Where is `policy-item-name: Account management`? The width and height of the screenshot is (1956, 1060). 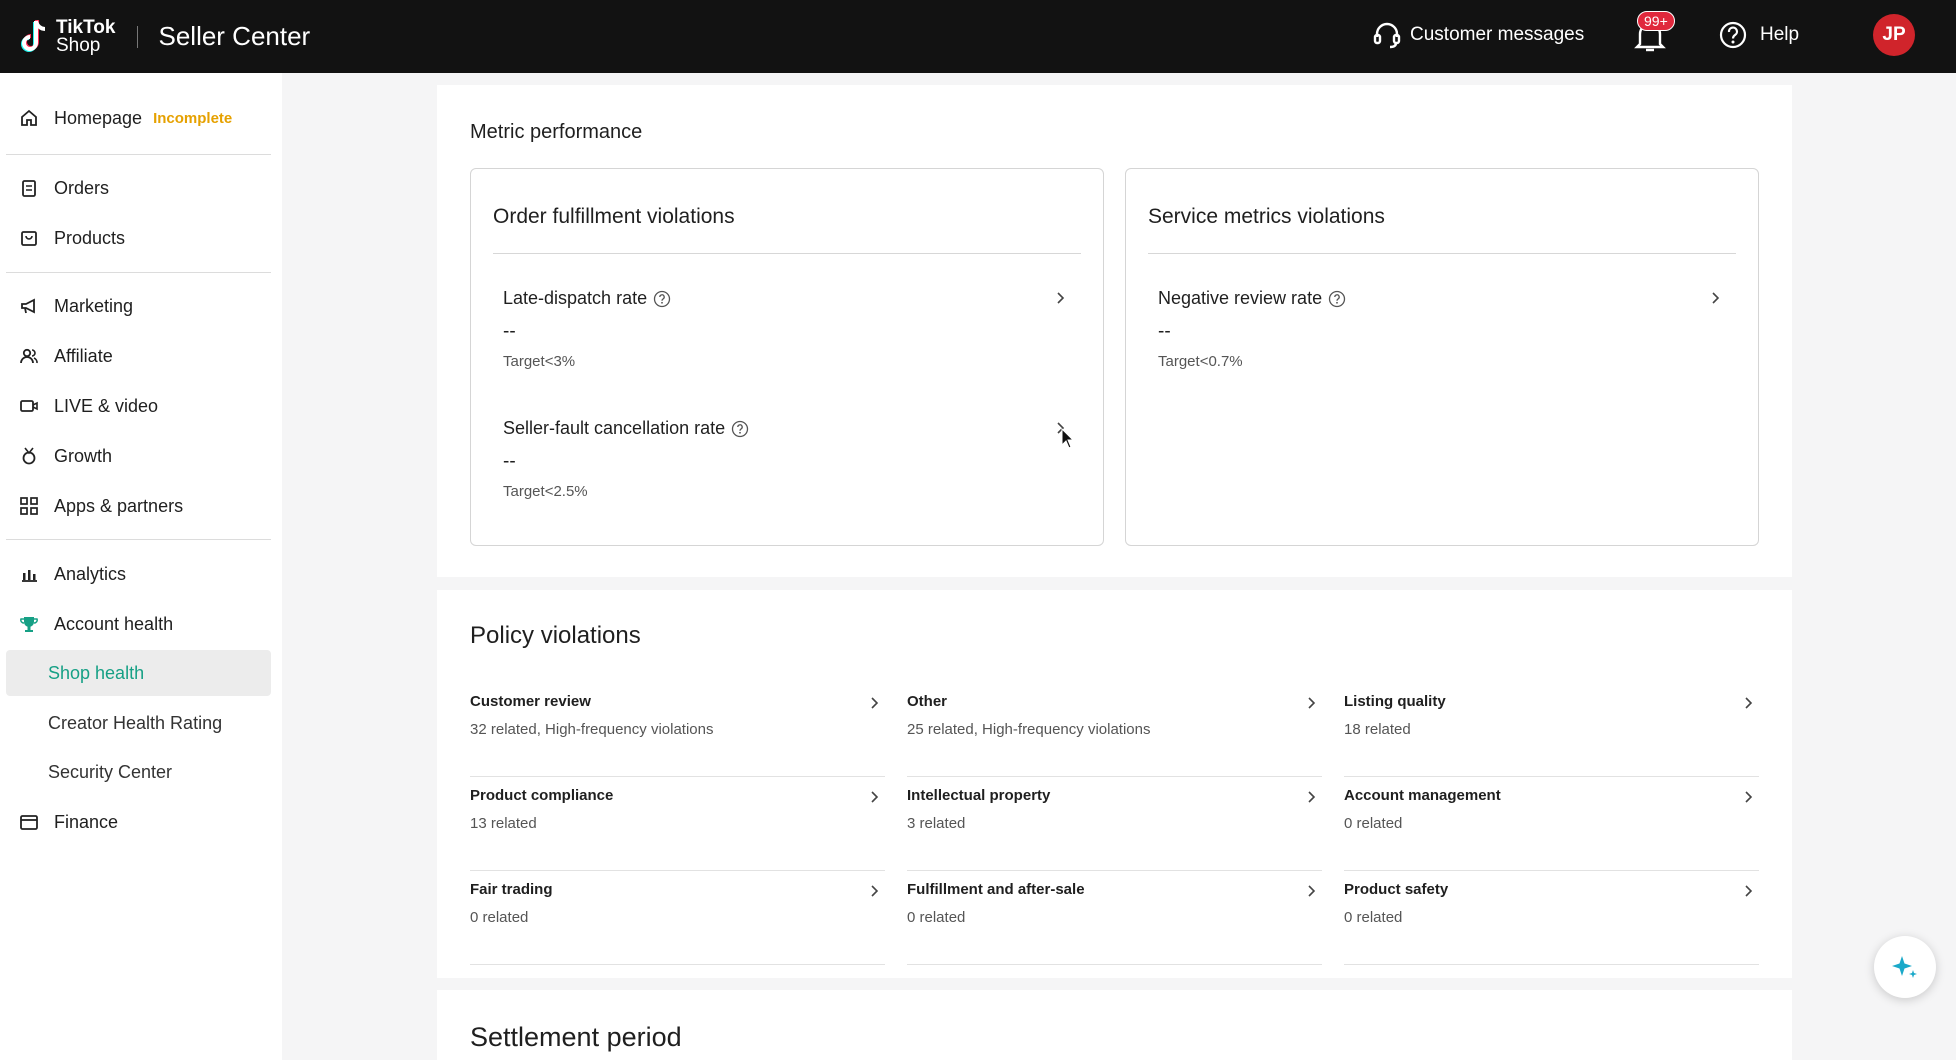 policy-item-name: Account management is located at coordinates (1422, 795).